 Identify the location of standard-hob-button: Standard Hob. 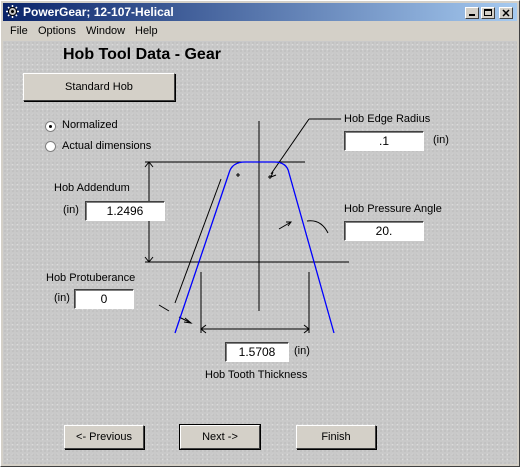
(99, 87).